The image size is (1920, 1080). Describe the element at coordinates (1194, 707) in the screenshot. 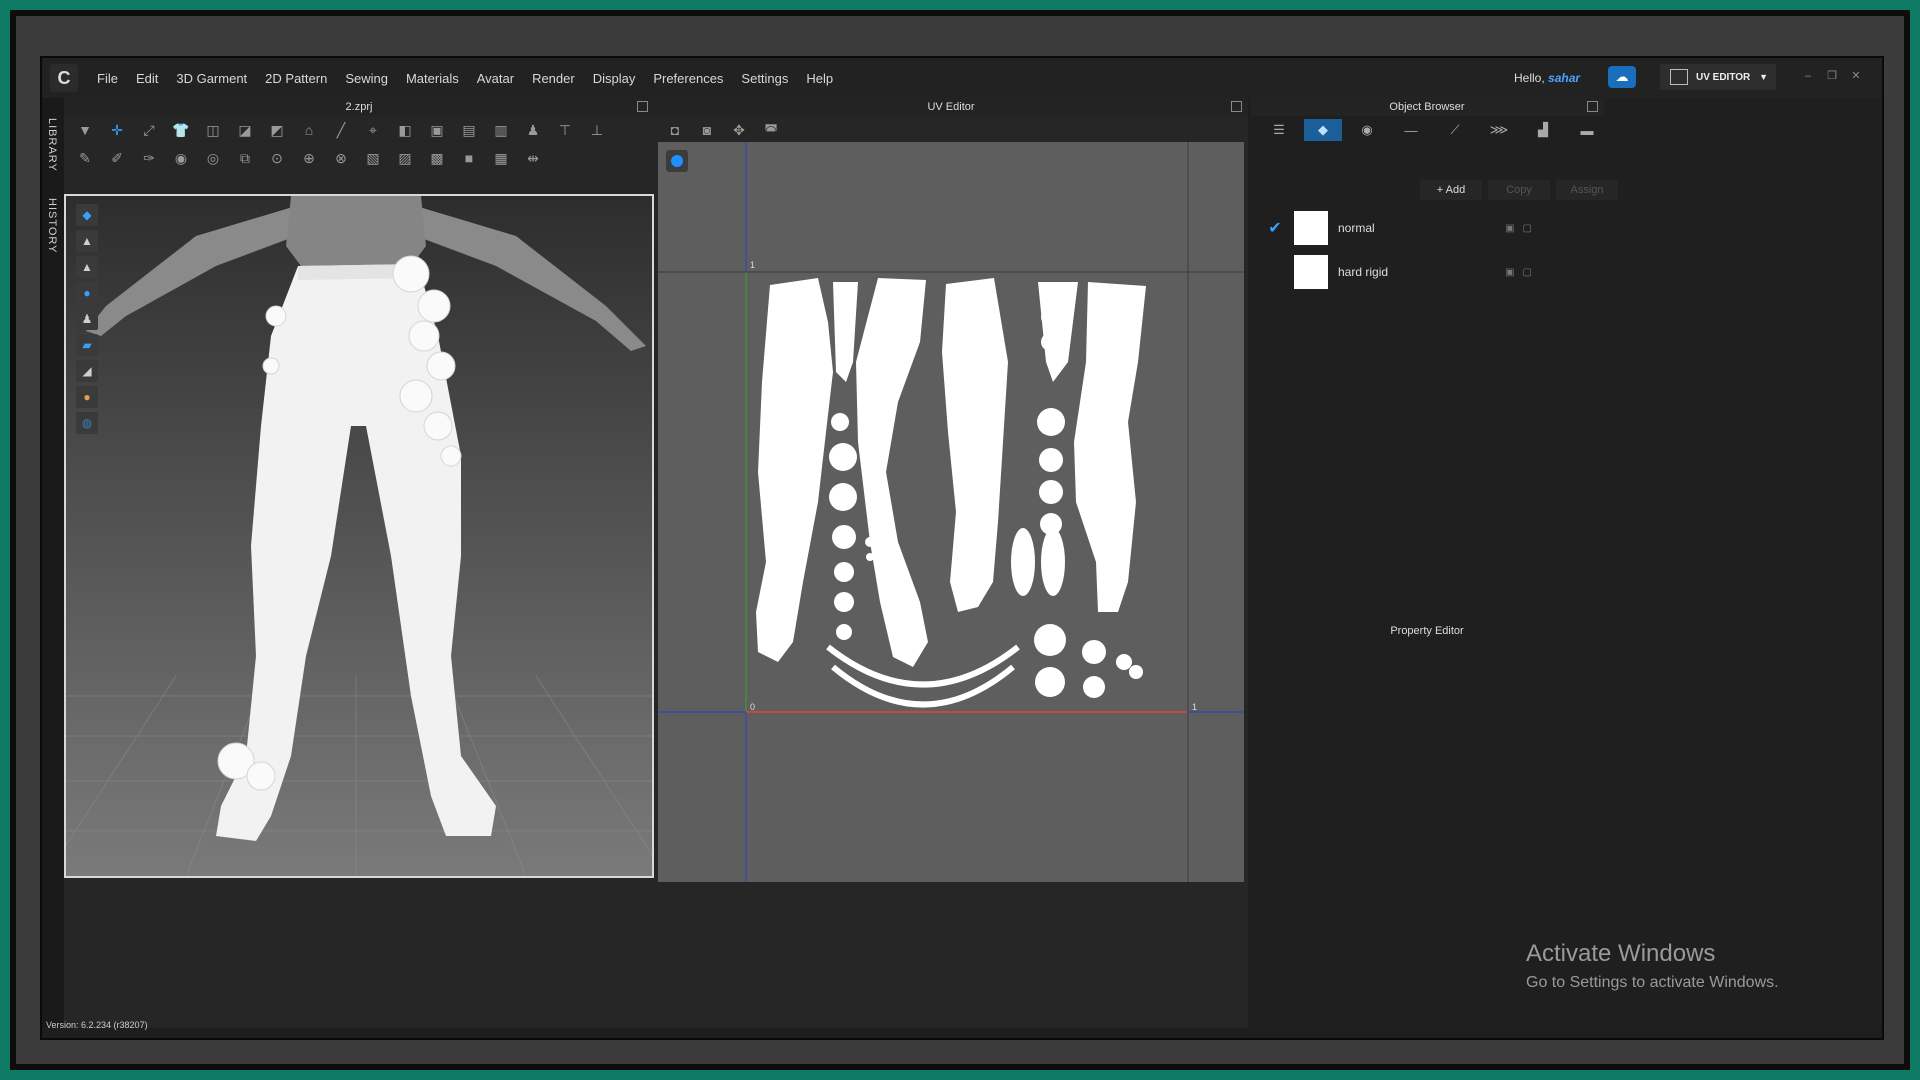

I see `uv-tick-right: 1` at that location.